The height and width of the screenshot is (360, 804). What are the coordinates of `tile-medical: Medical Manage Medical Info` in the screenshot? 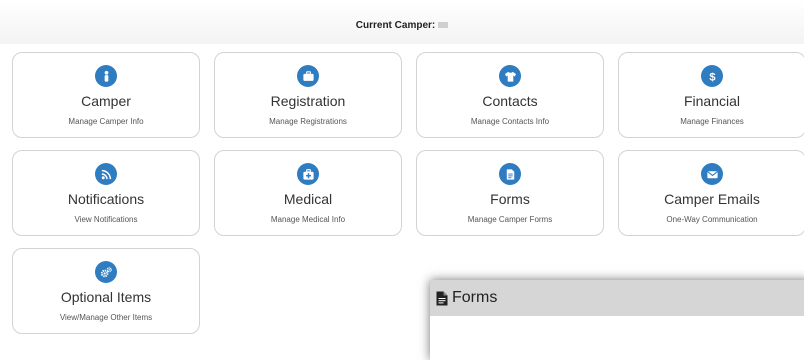 It's located at (308, 193).